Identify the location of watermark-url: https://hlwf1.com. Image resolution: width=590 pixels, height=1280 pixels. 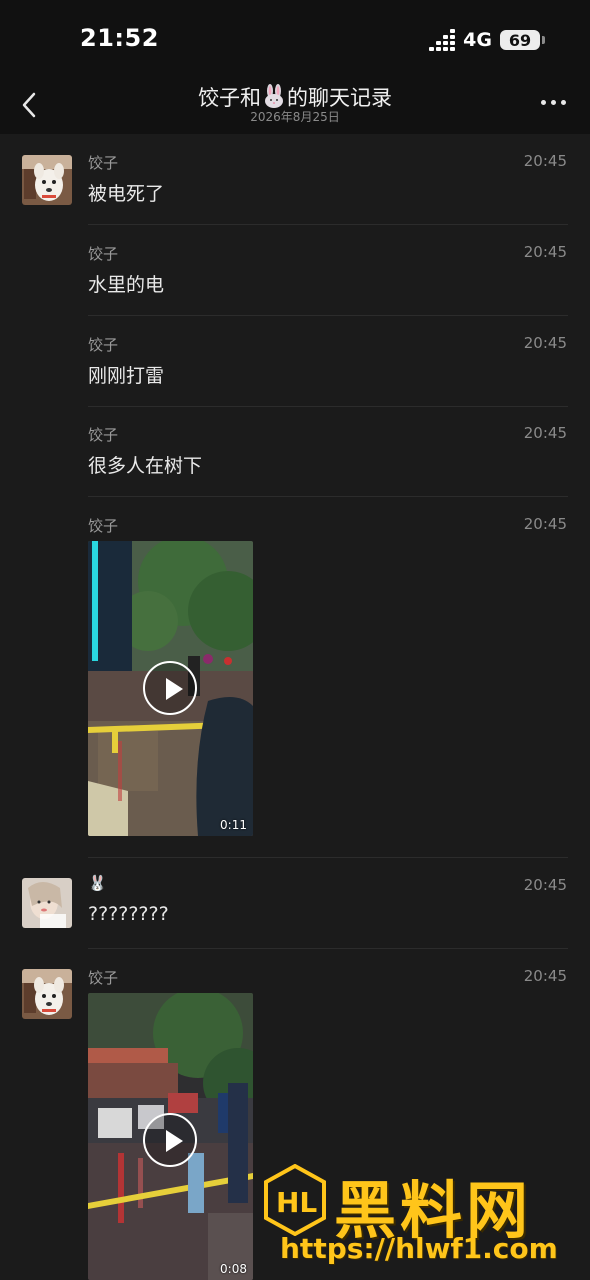
(419, 1248).